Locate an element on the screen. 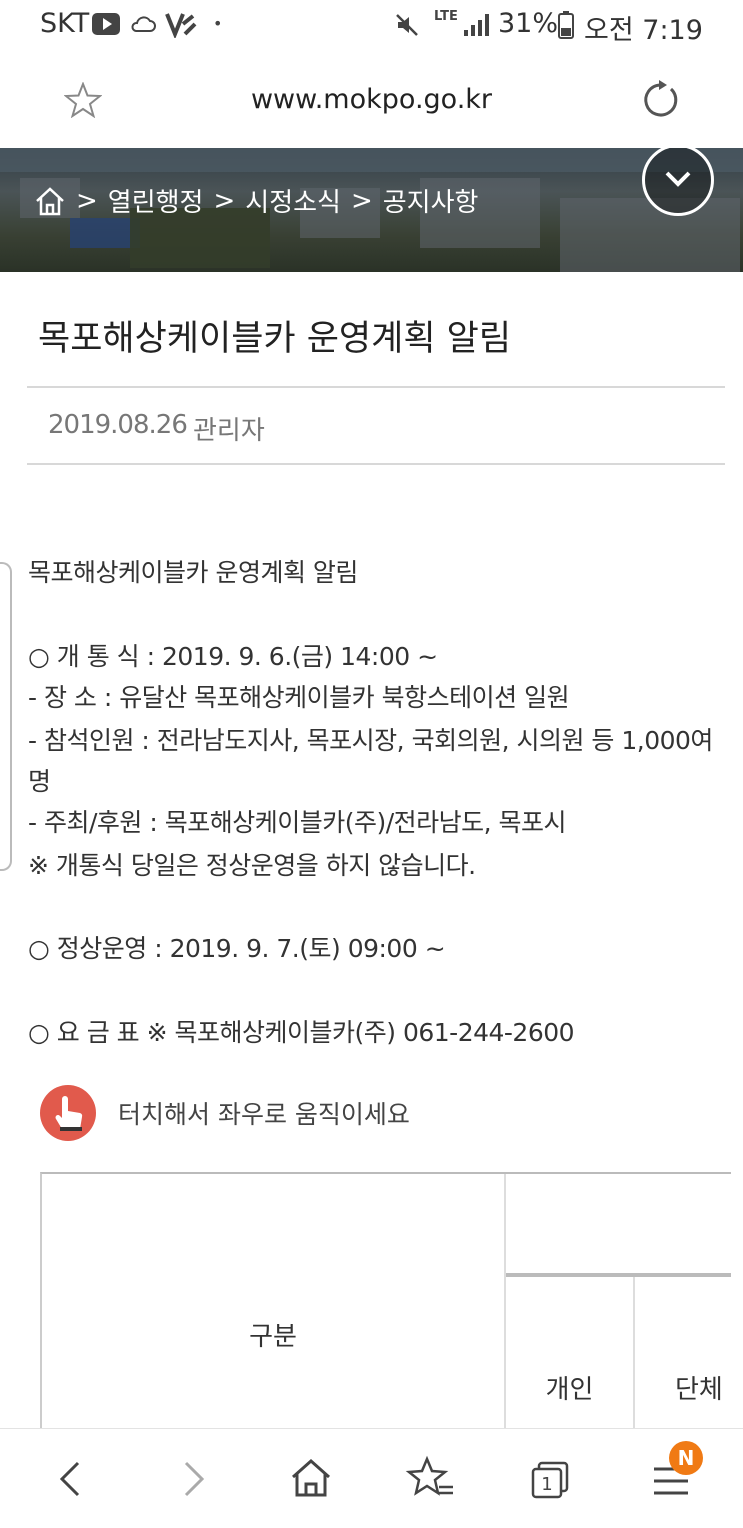  post-date: 2019.08.26 is located at coordinates (118, 425).